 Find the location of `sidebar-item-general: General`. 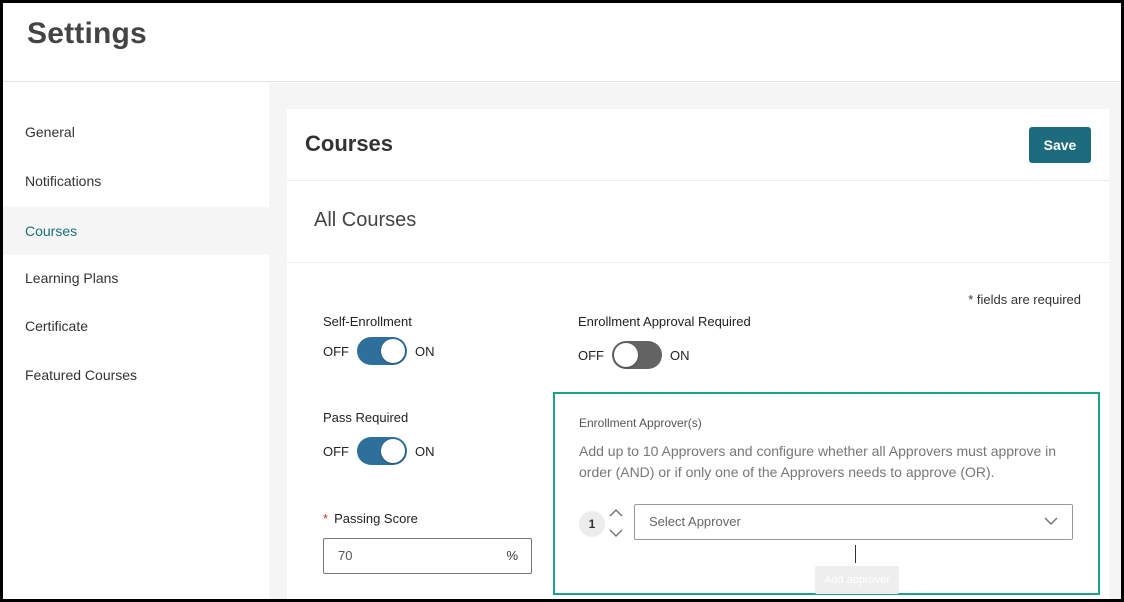

sidebar-item-general: General is located at coordinates (136, 132).